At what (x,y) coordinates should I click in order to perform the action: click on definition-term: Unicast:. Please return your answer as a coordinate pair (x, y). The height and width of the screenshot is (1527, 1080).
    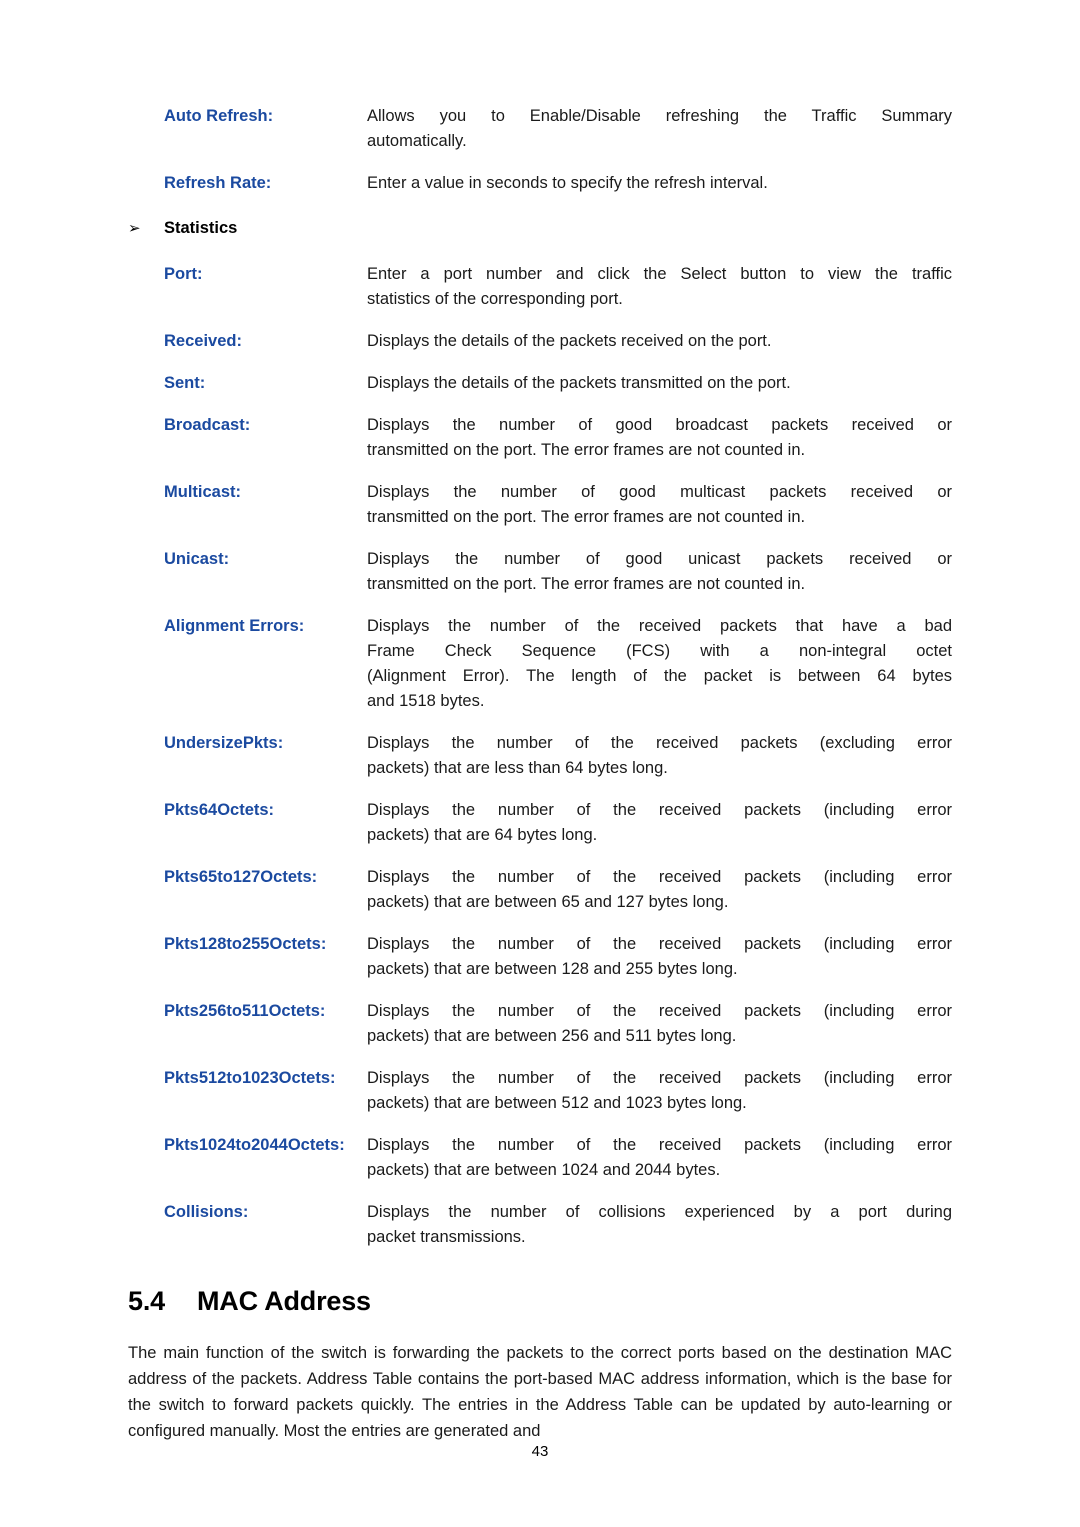
    Looking at the image, I should click on (197, 559).